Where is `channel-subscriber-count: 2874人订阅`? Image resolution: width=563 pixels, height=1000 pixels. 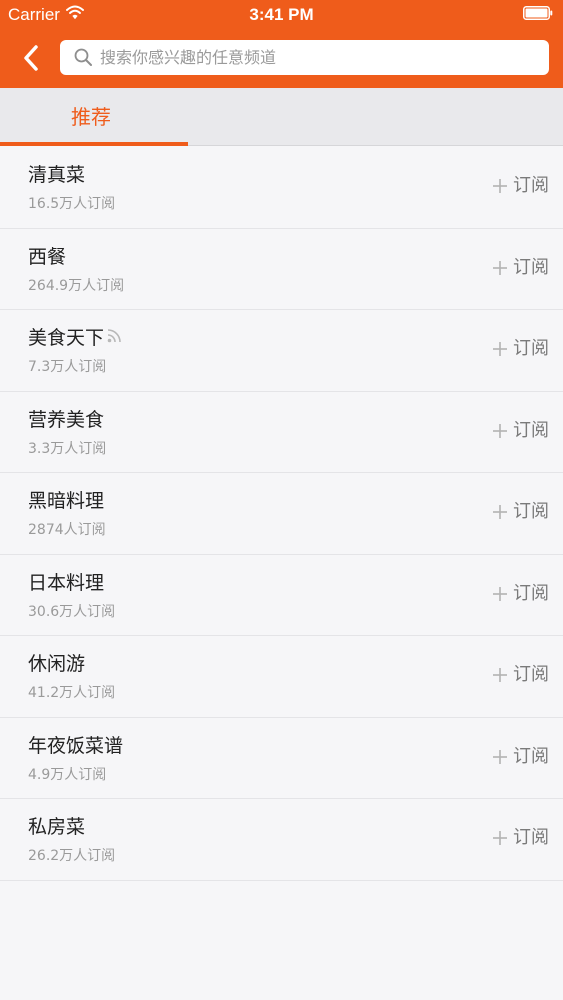 channel-subscriber-count: 2874人订阅 is located at coordinates (67, 530).